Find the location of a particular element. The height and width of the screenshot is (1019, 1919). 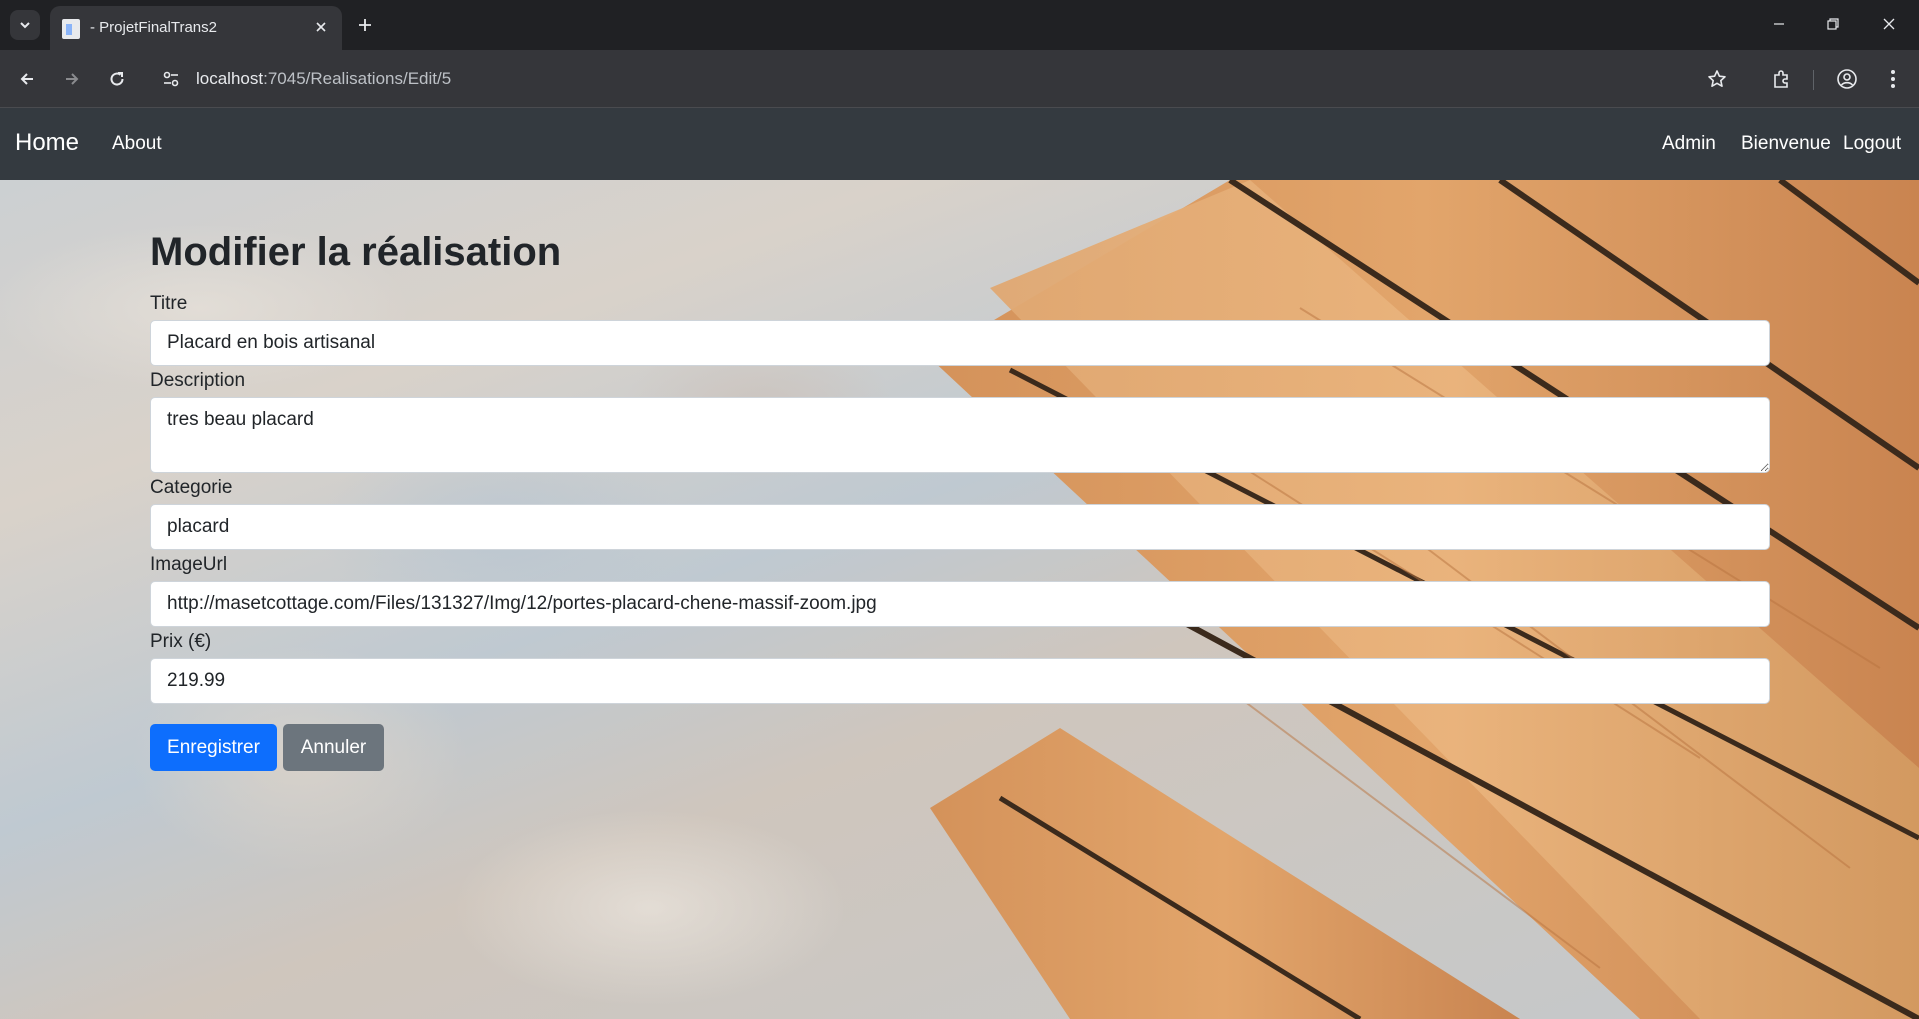

browser-tab: - ProjetFinalTrans2 is located at coordinates (196, 28).